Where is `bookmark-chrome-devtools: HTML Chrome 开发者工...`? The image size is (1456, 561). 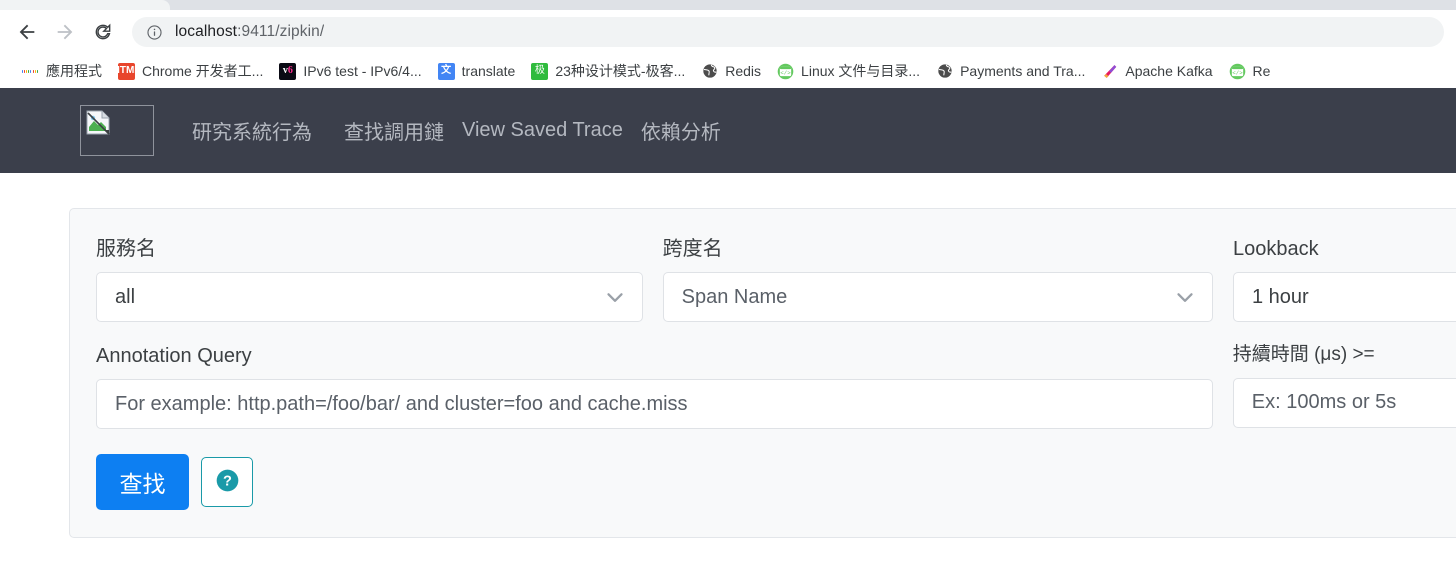 bookmark-chrome-devtools: HTML Chrome 开发者工... is located at coordinates (190, 71).